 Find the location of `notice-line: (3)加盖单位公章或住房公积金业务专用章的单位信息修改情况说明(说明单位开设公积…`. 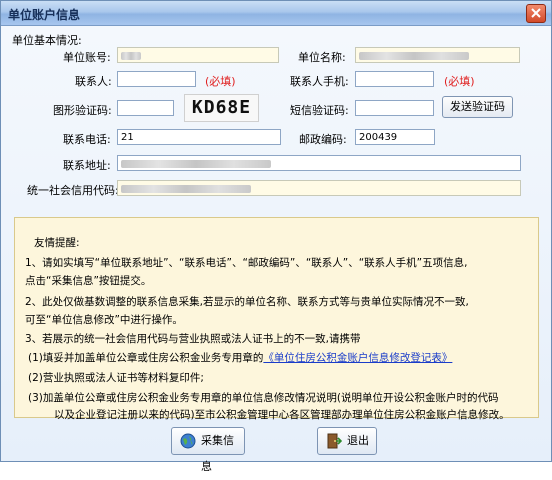

notice-line: (3)加盖单位公章或住房公积金业务专用章的单位信息修改情况说明(说明单位开设公积… is located at coordinates (263, 398).